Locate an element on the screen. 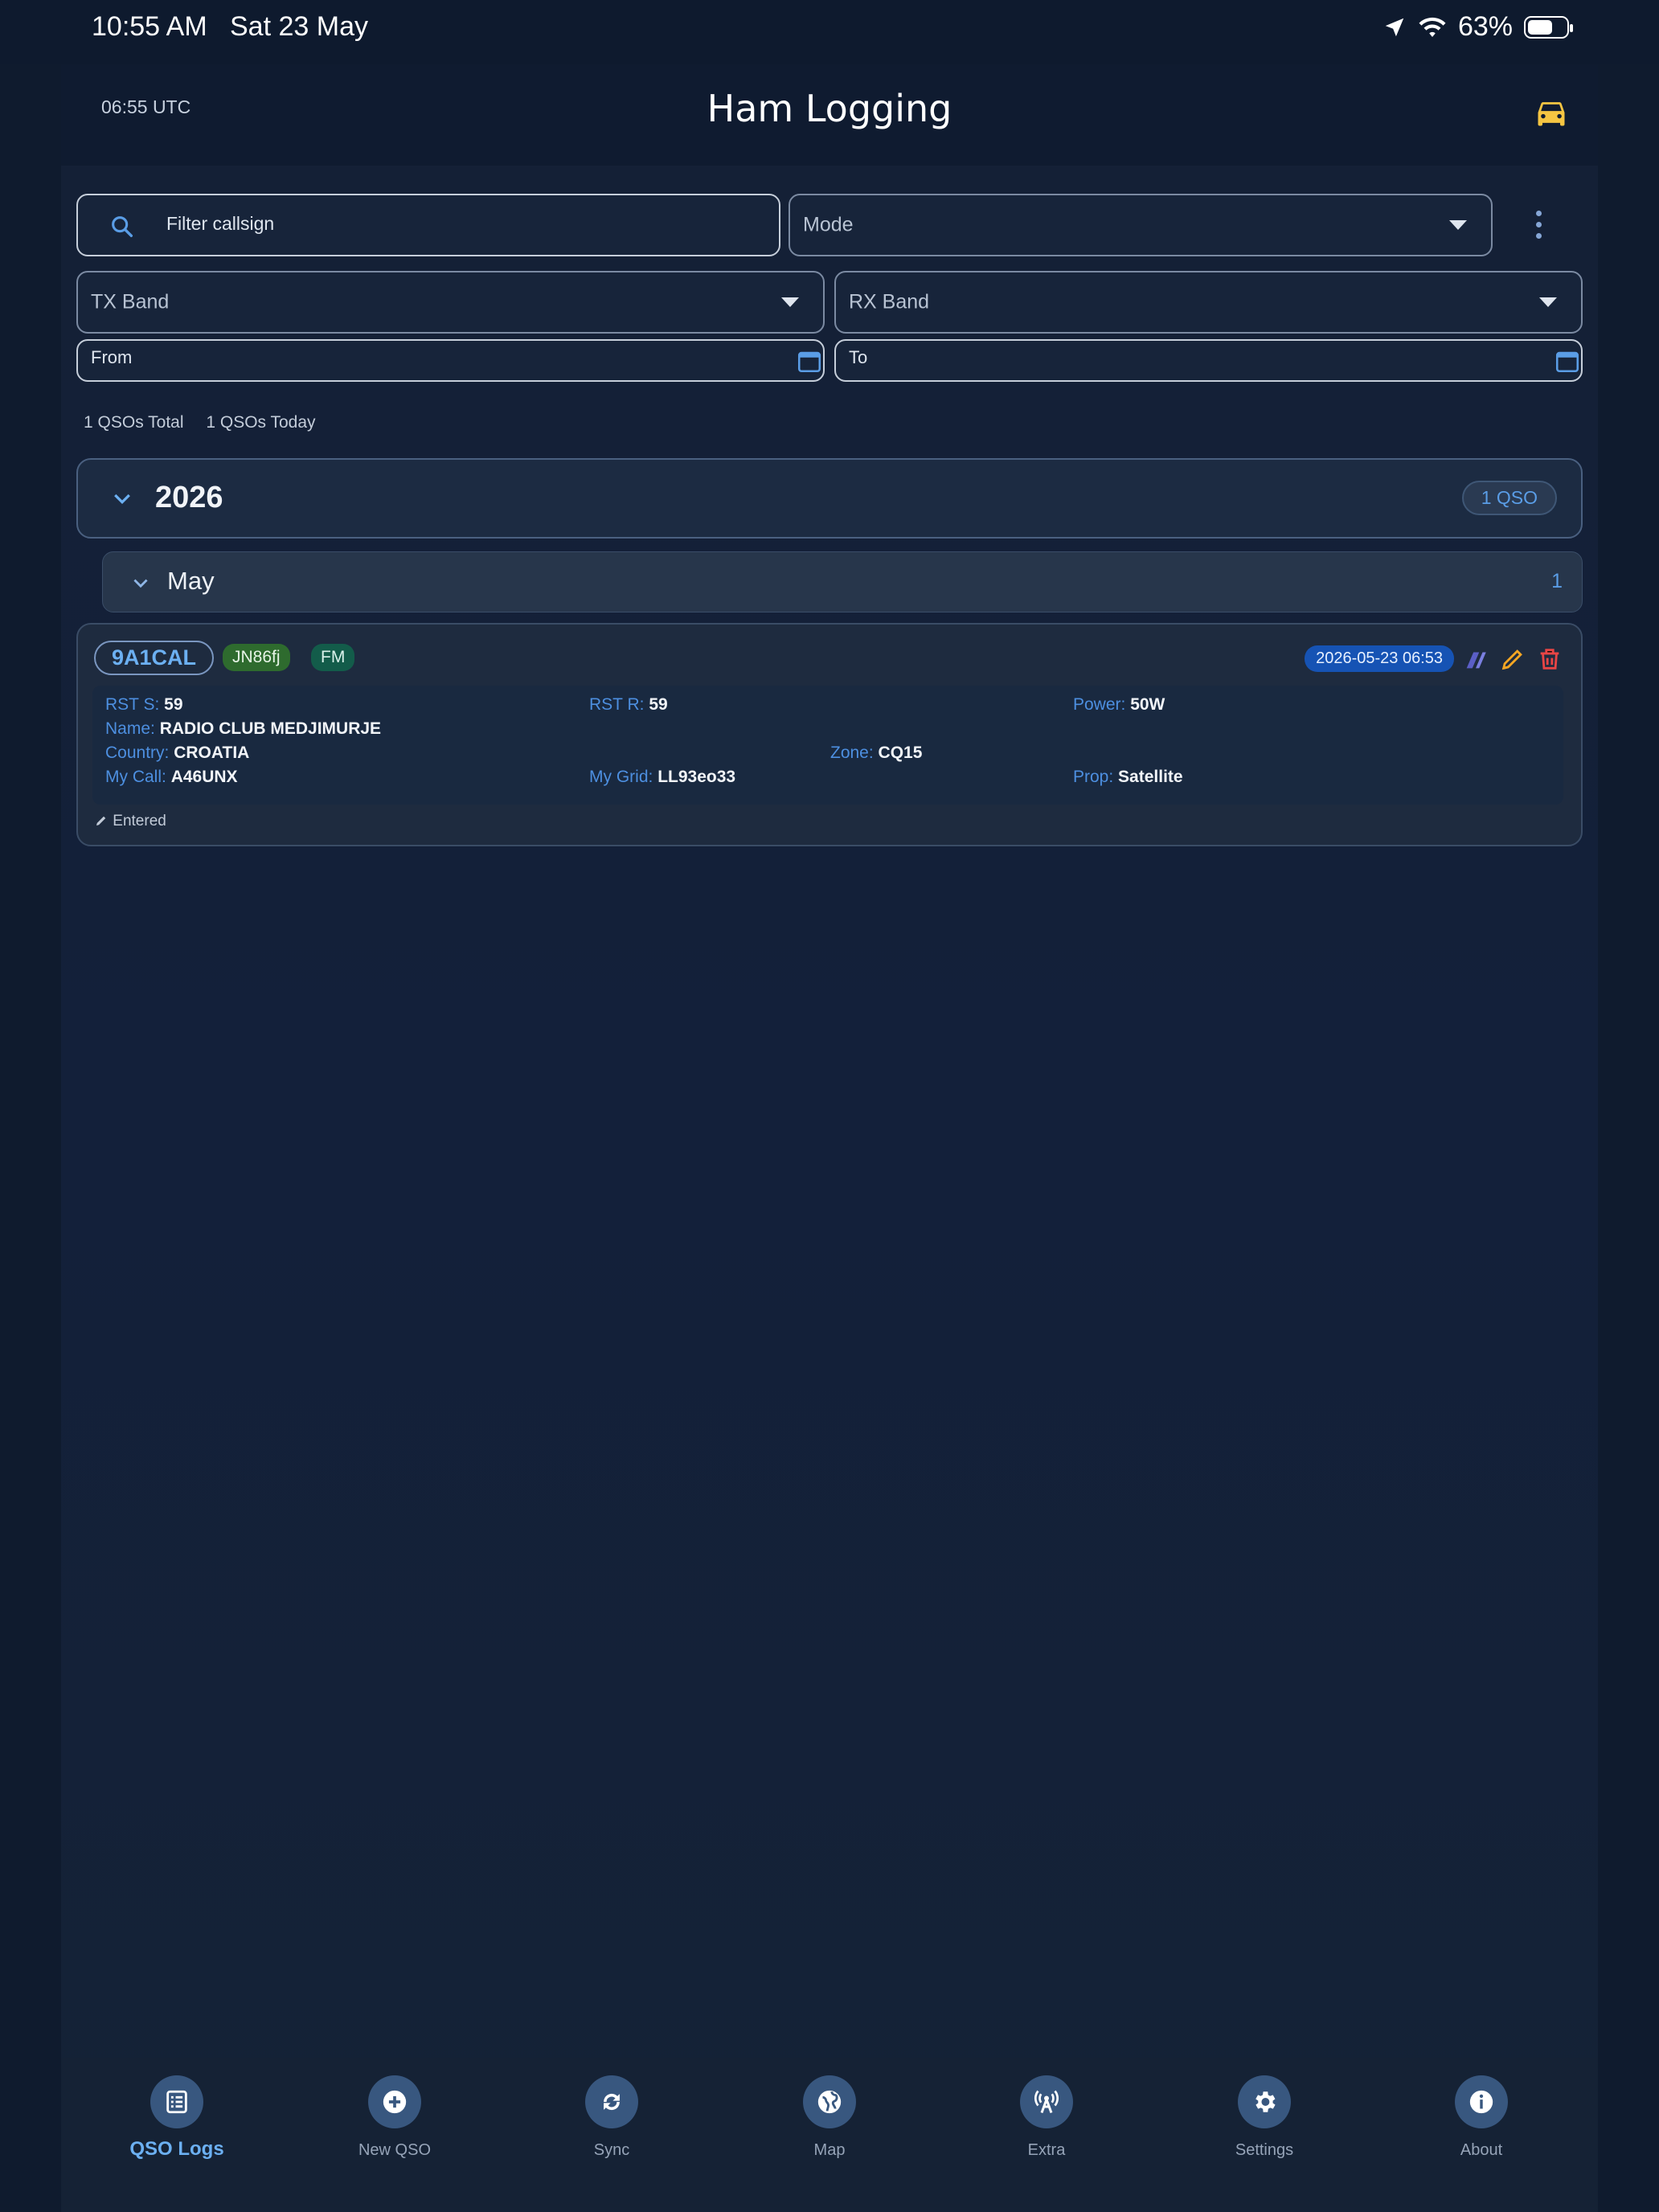 Image resolution: width=1659 pixels, height=2212 pixels. rst-sent: RST S: 59 is located at coordinates (144, 704).